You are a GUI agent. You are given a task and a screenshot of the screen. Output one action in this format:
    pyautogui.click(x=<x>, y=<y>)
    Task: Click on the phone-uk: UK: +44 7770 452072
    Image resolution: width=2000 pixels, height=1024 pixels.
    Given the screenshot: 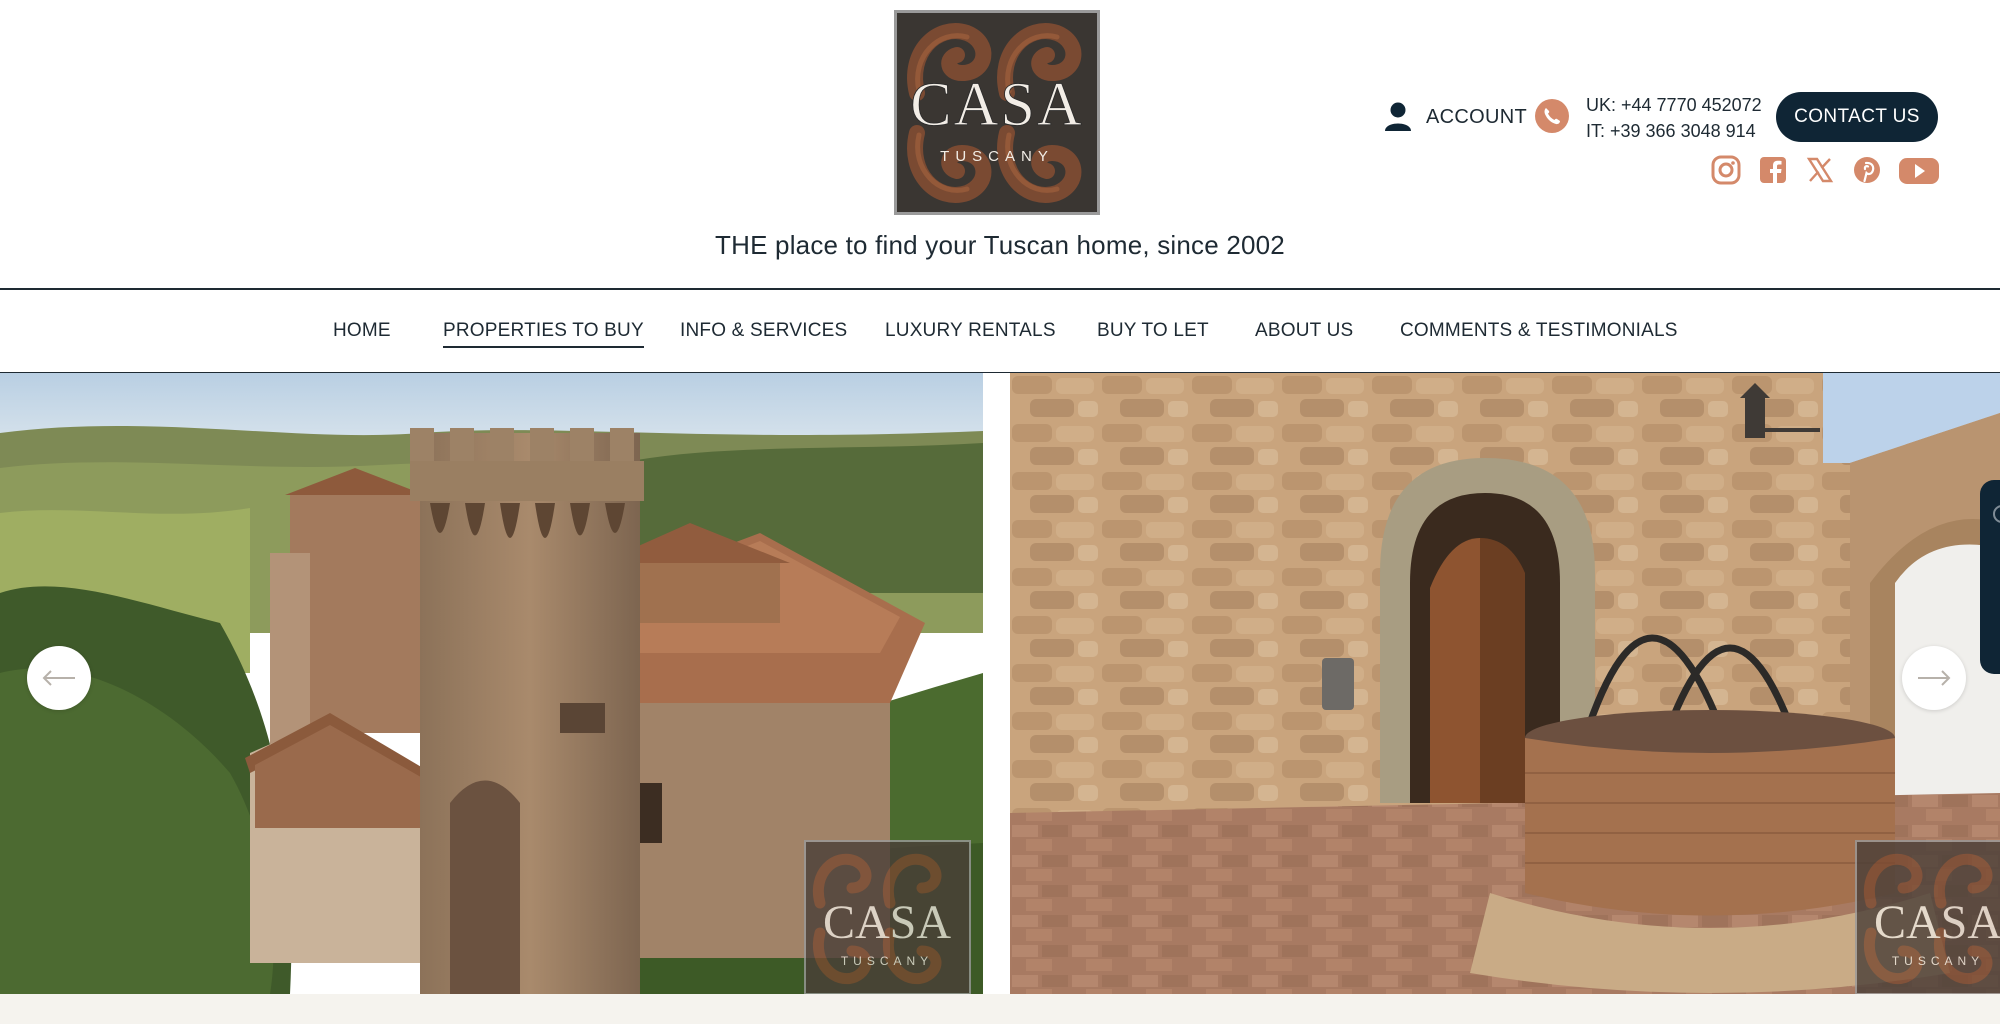 What is the action you would take?
    pyautogui.click(x=1674, y=105)
    